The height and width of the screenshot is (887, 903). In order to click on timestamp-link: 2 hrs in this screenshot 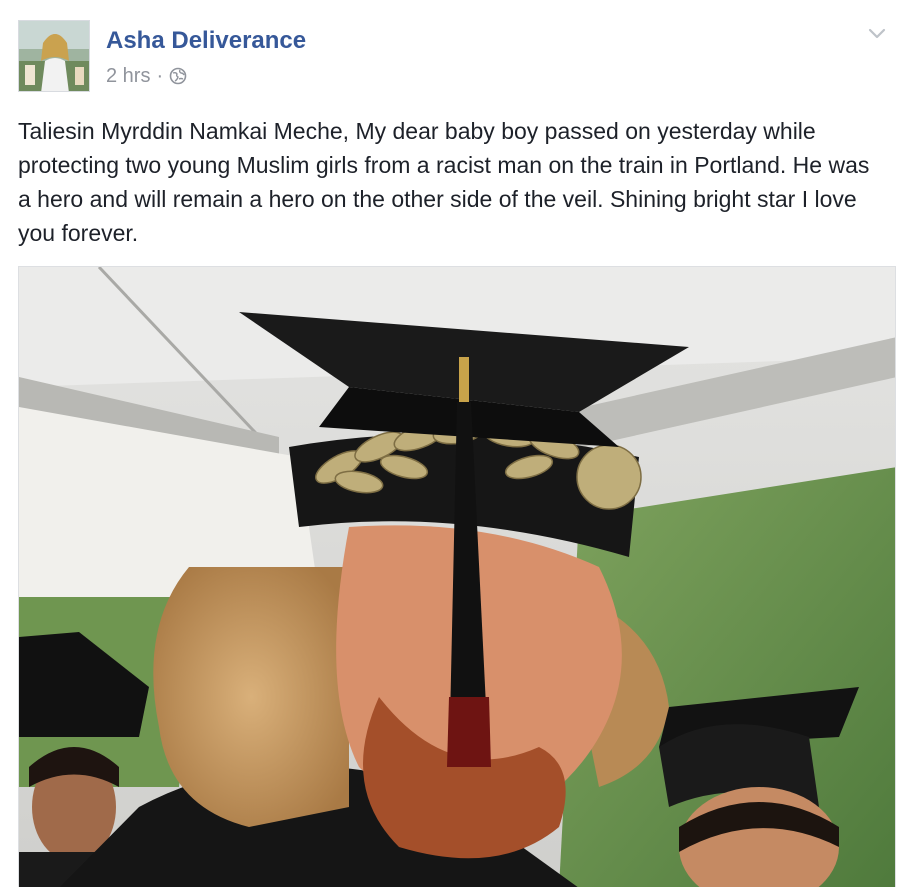, I will do `click(128, 76)`.